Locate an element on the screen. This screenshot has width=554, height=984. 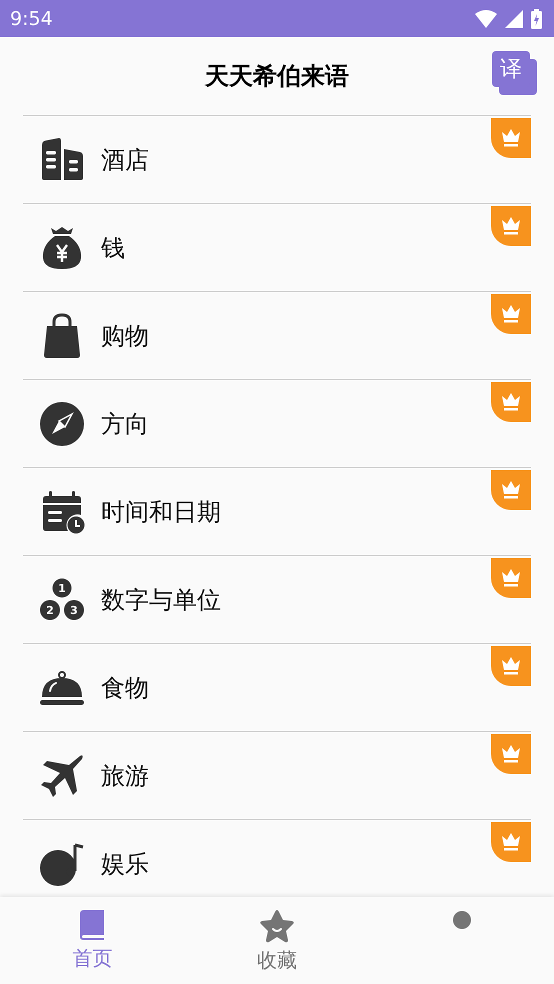
signal-icon is located at coordinates (514, 19).